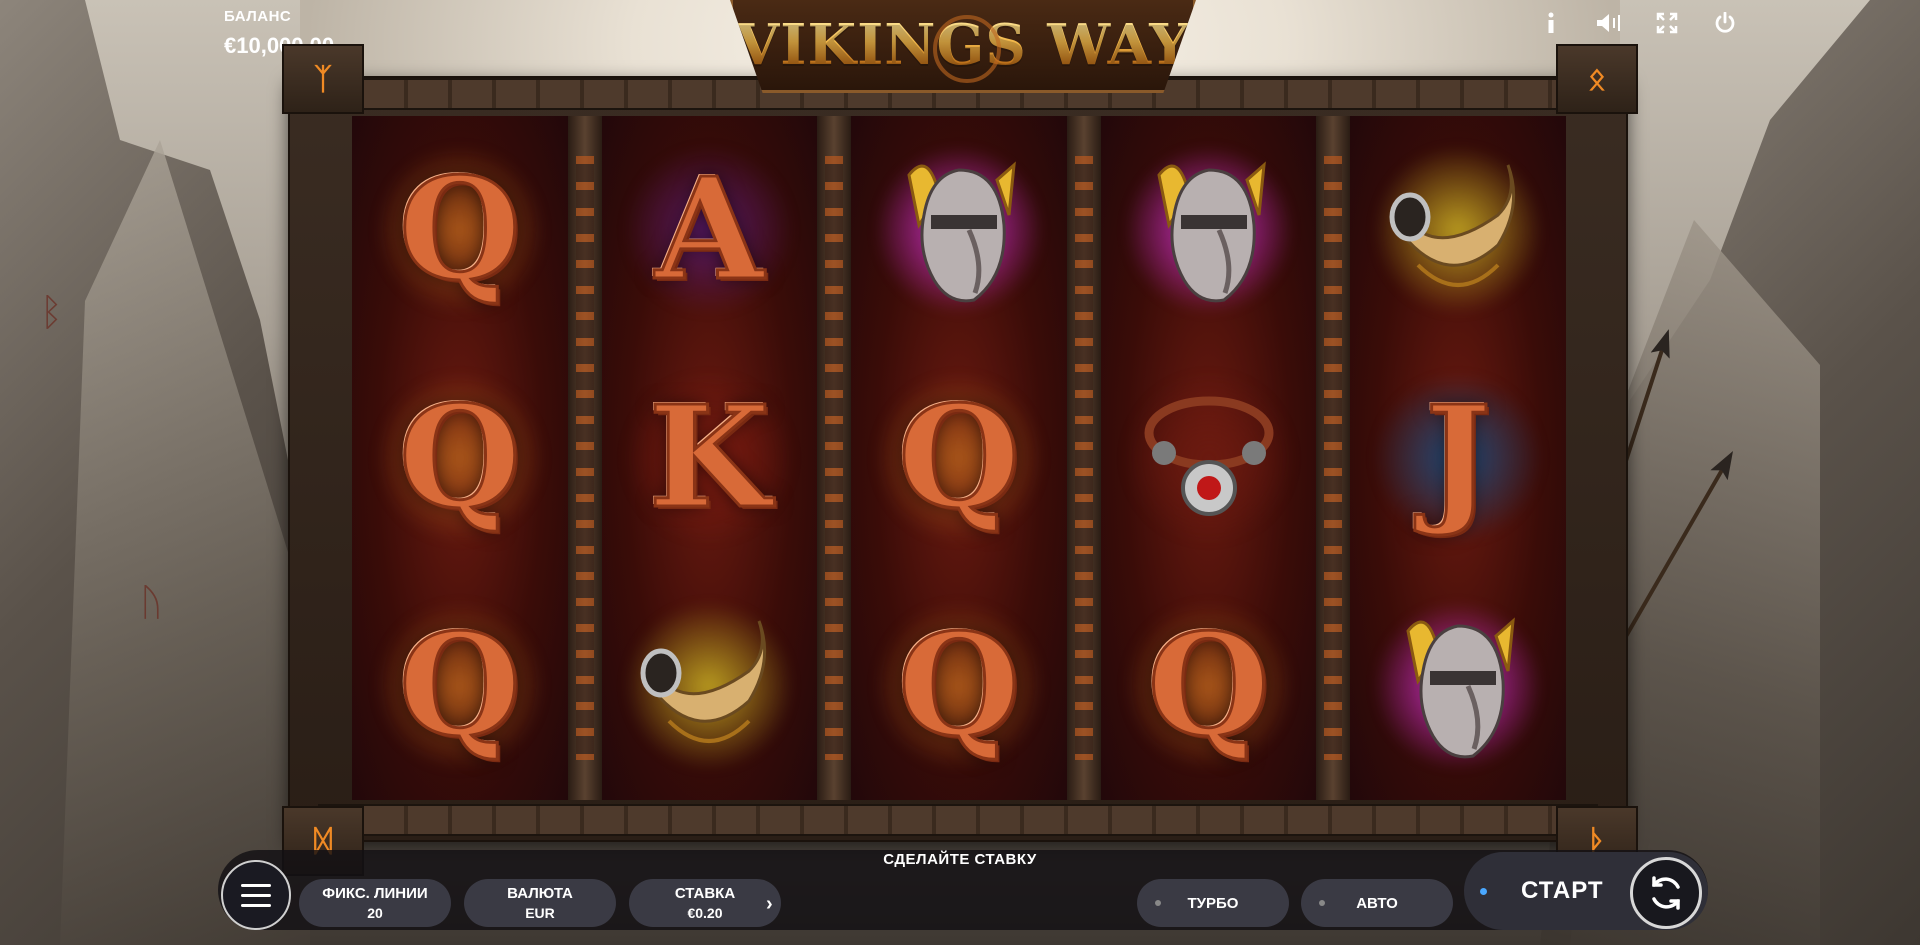 Image resolution: width=1920 pixels, height=945 pixels. I want to click on letter-symbol-k: K, so click(709, 458).